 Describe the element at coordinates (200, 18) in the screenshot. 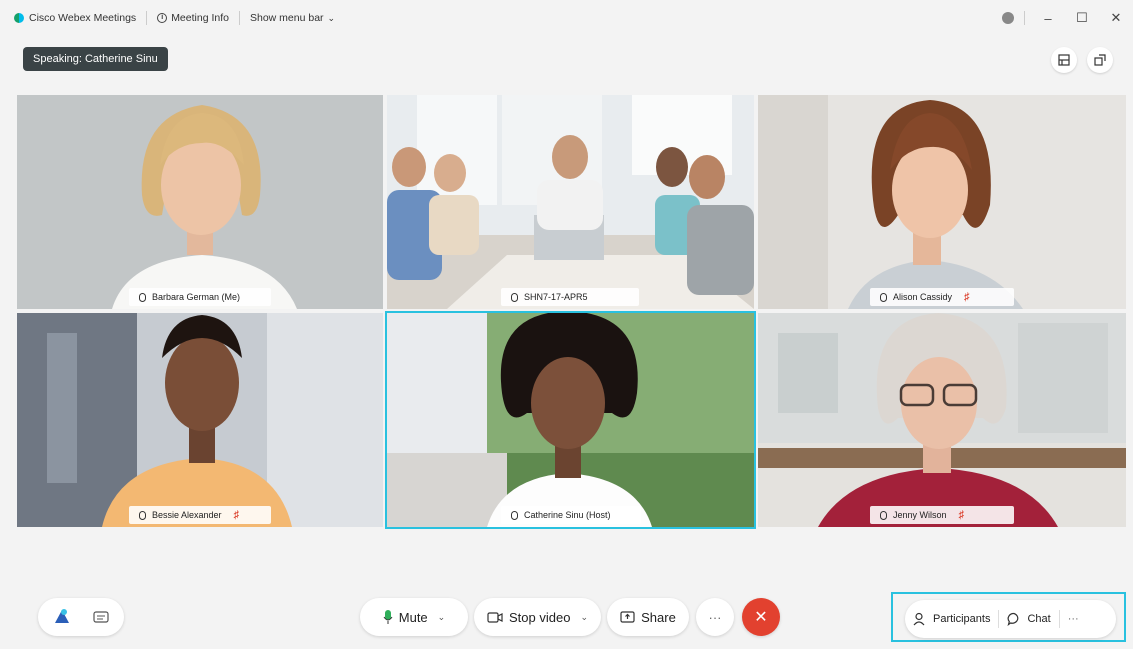

I see `meeting-info-label: Meeting Info` at that location.